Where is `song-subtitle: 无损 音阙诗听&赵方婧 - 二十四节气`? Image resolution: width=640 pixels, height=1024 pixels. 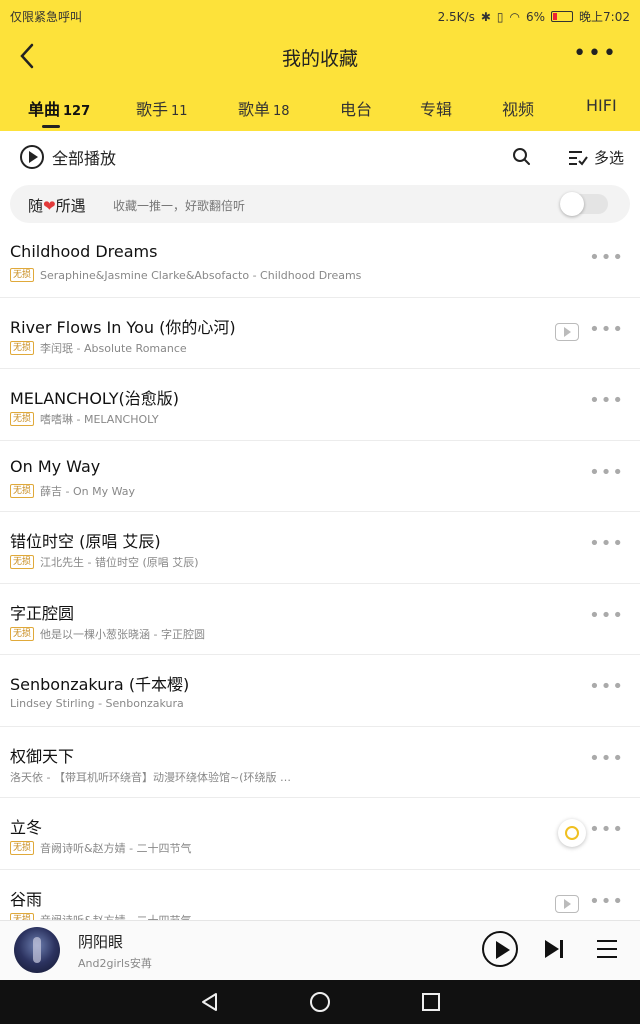 song-subtitle: 无损 音阙诗听&赵方婧 - 二十四节气 is located at coordinates (101, 848).